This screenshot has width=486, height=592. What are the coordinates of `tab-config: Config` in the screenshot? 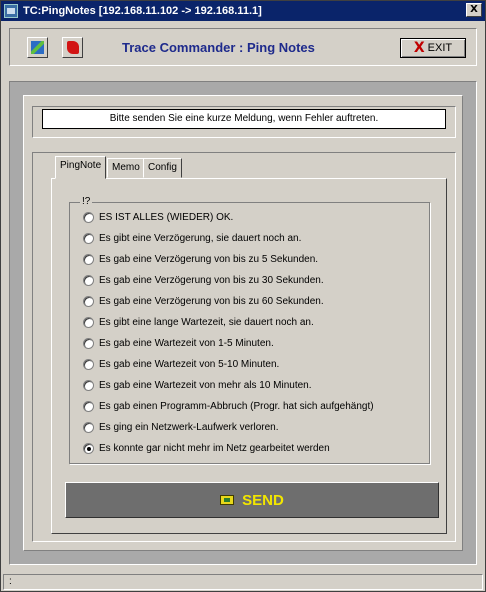 It's located at (162, 168).